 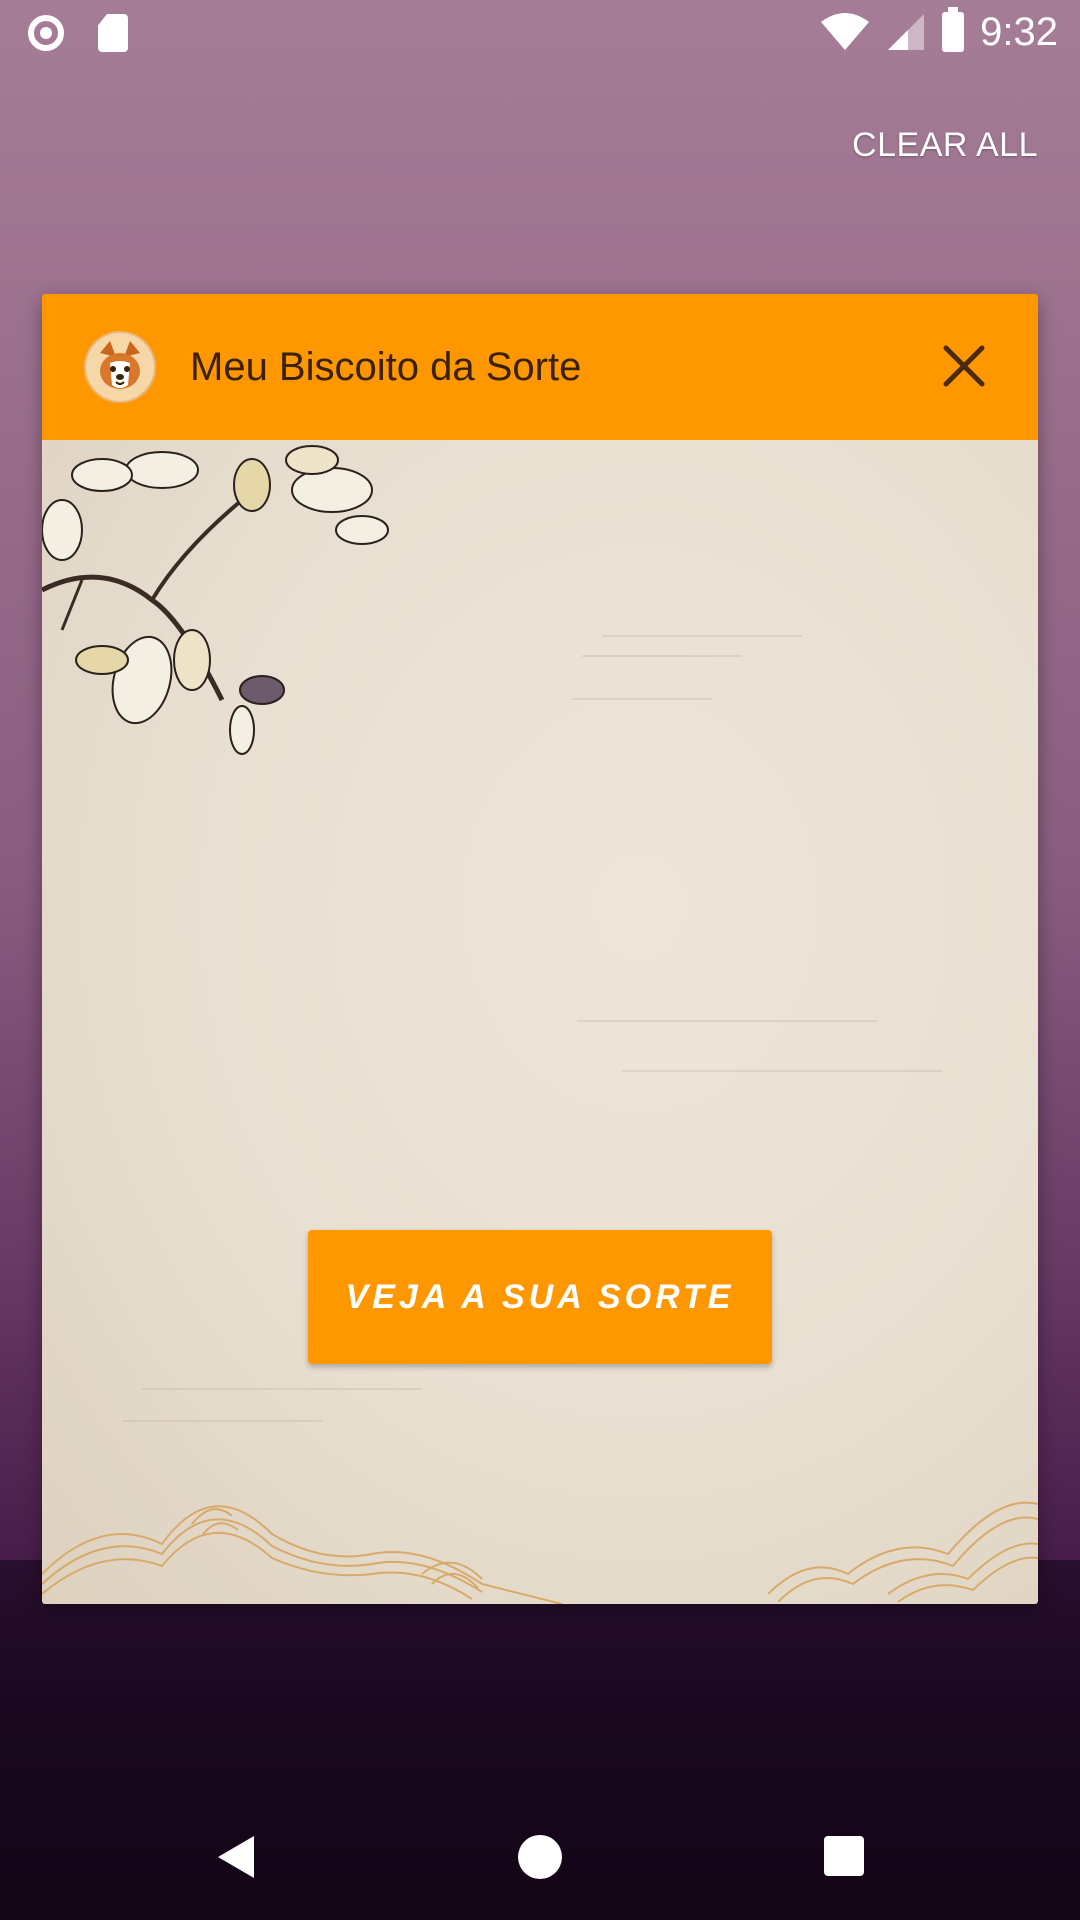 I want to click on record-icon, so click(x=46, y=33).